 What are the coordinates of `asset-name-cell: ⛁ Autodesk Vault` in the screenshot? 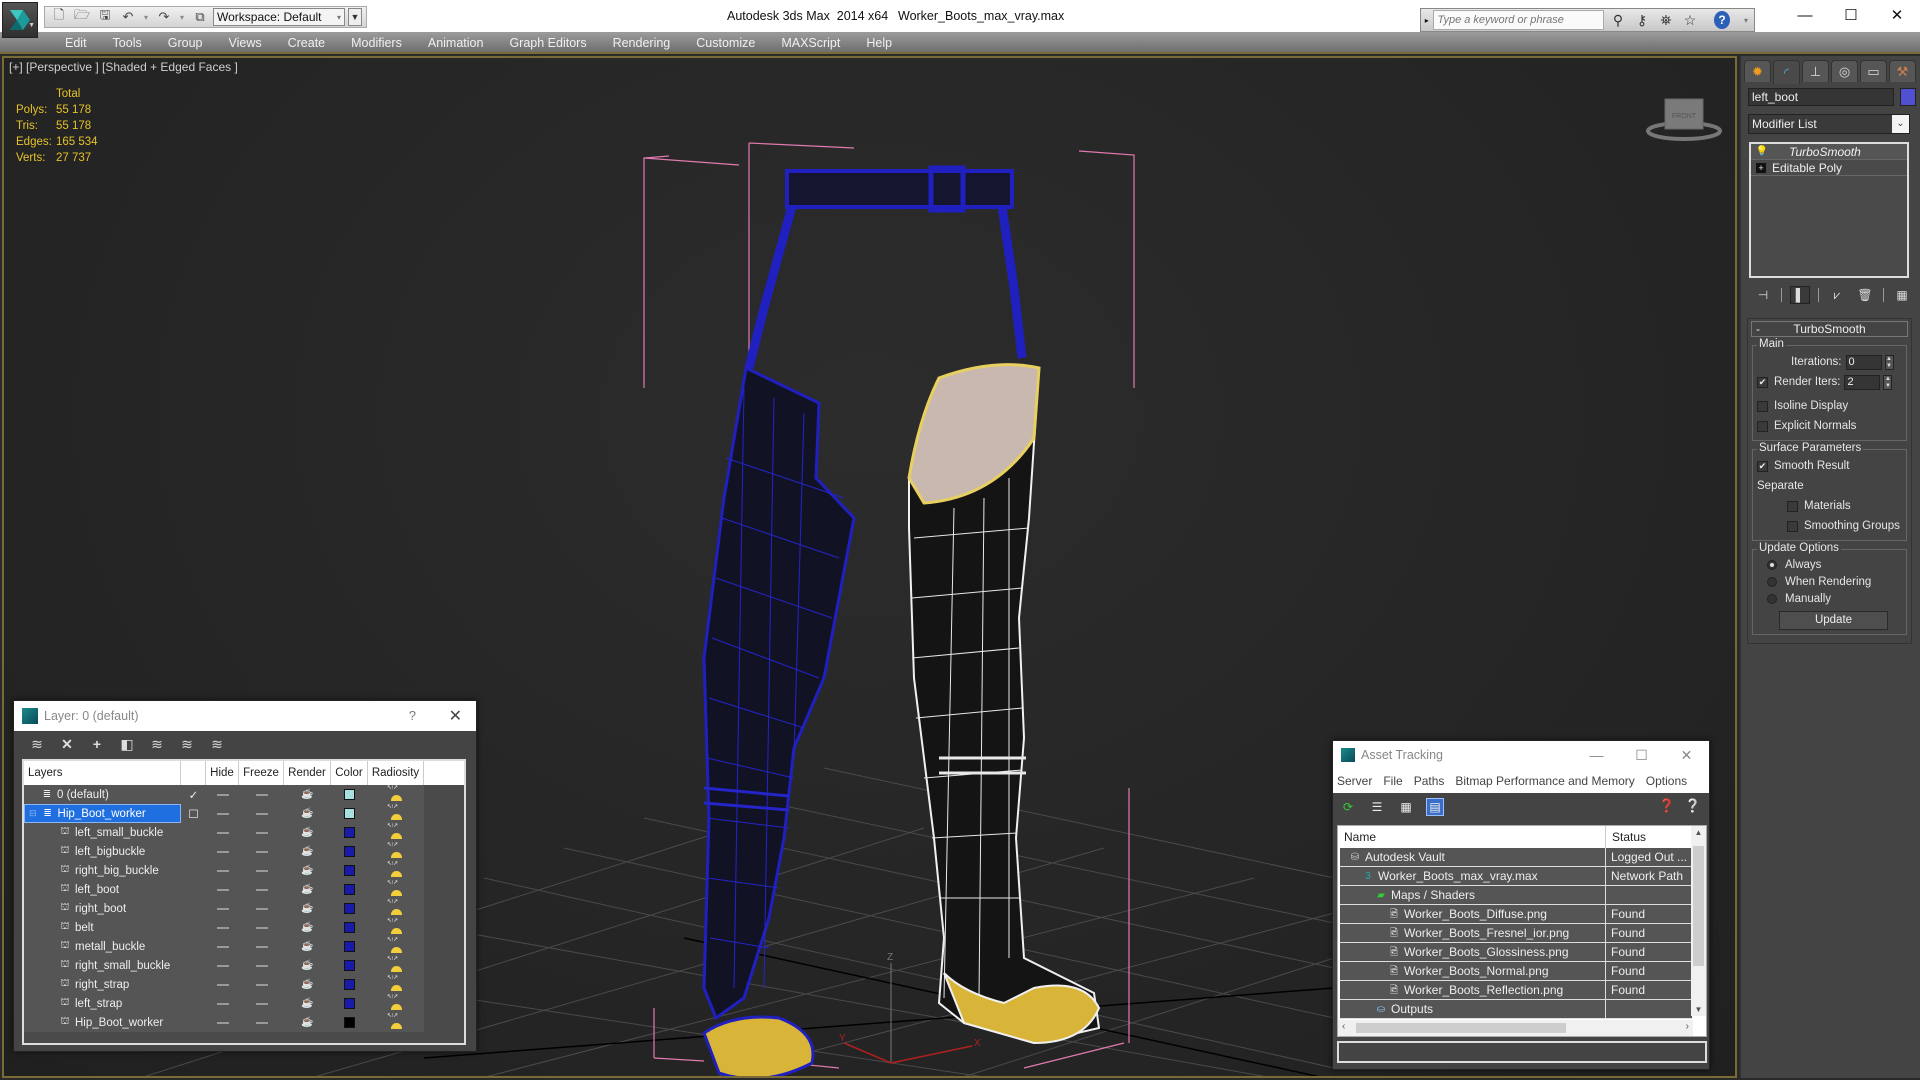 It's located at (1473, 857).